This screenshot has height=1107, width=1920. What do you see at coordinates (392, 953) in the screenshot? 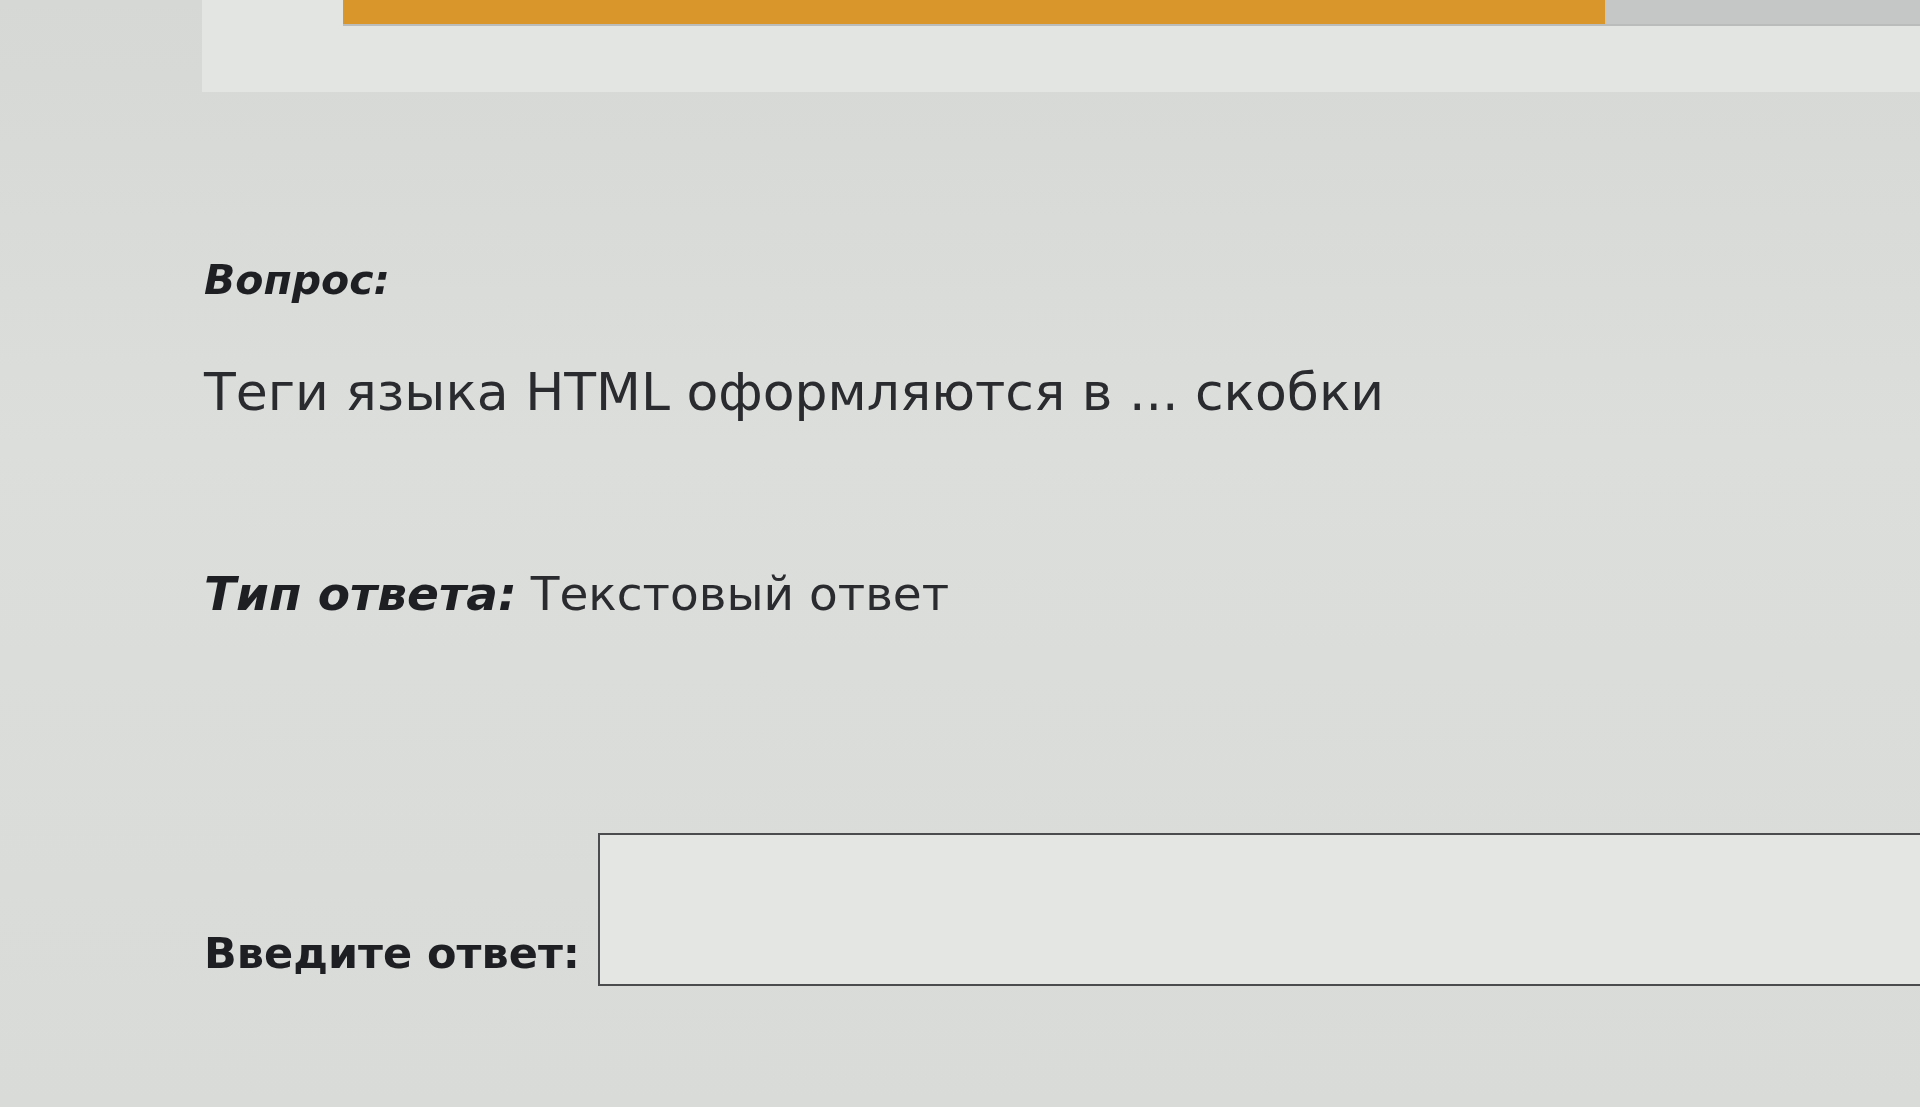
I see `answer-label: Введите ответ:` at bounding box center [392, 953].